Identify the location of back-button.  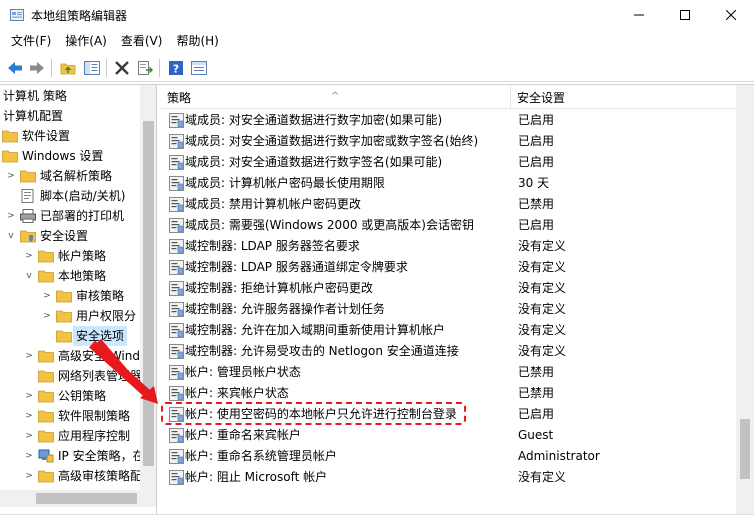
(15, 68).